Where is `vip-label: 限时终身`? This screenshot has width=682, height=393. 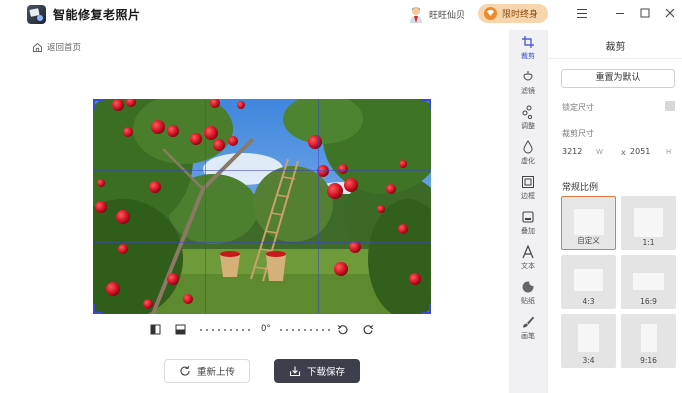
vip-label: 限时终身 is located at coordinates (520, 15).